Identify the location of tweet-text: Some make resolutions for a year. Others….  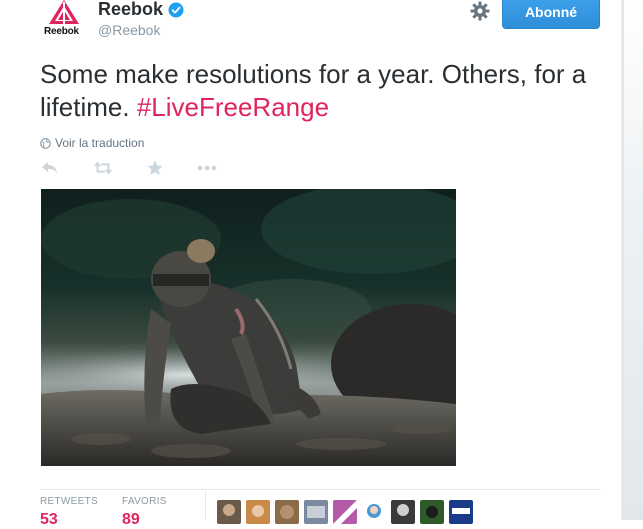
(320, 91).